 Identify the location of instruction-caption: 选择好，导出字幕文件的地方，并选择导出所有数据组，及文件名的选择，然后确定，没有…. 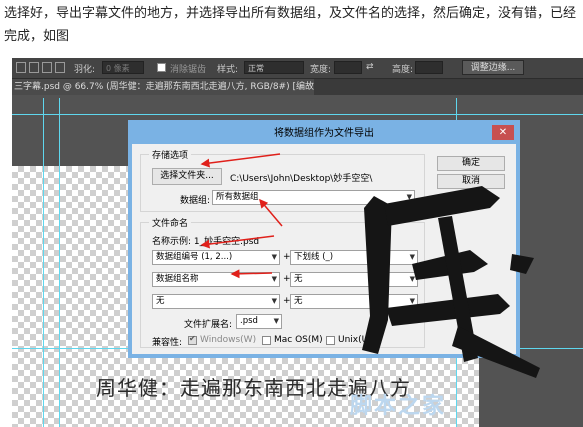
(290, 25).